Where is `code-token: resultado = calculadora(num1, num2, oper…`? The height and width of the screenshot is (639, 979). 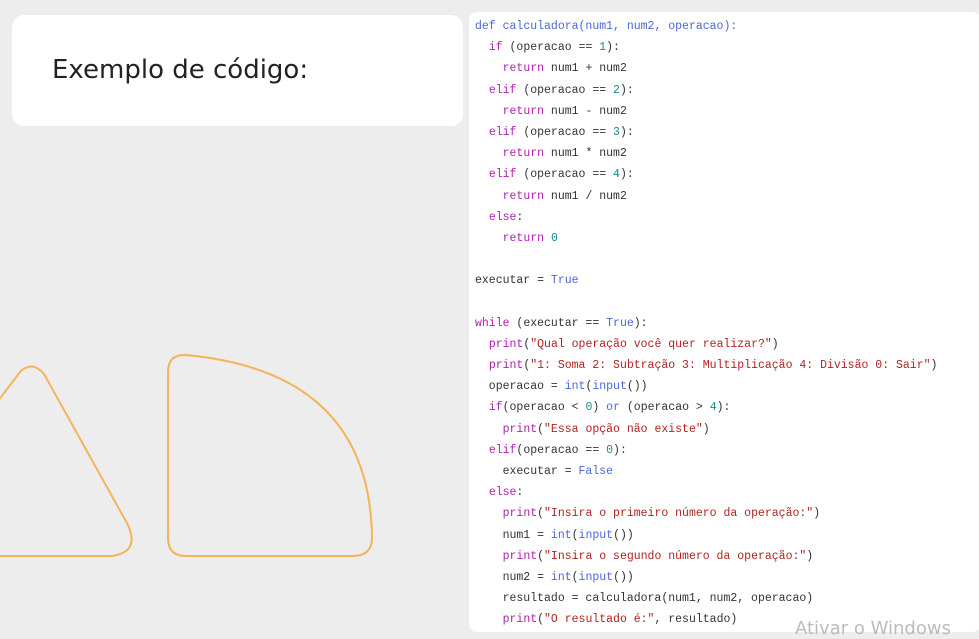
code-token: resultado = calculadora(num1, num2, oper… is located at coordinates (644, 599).